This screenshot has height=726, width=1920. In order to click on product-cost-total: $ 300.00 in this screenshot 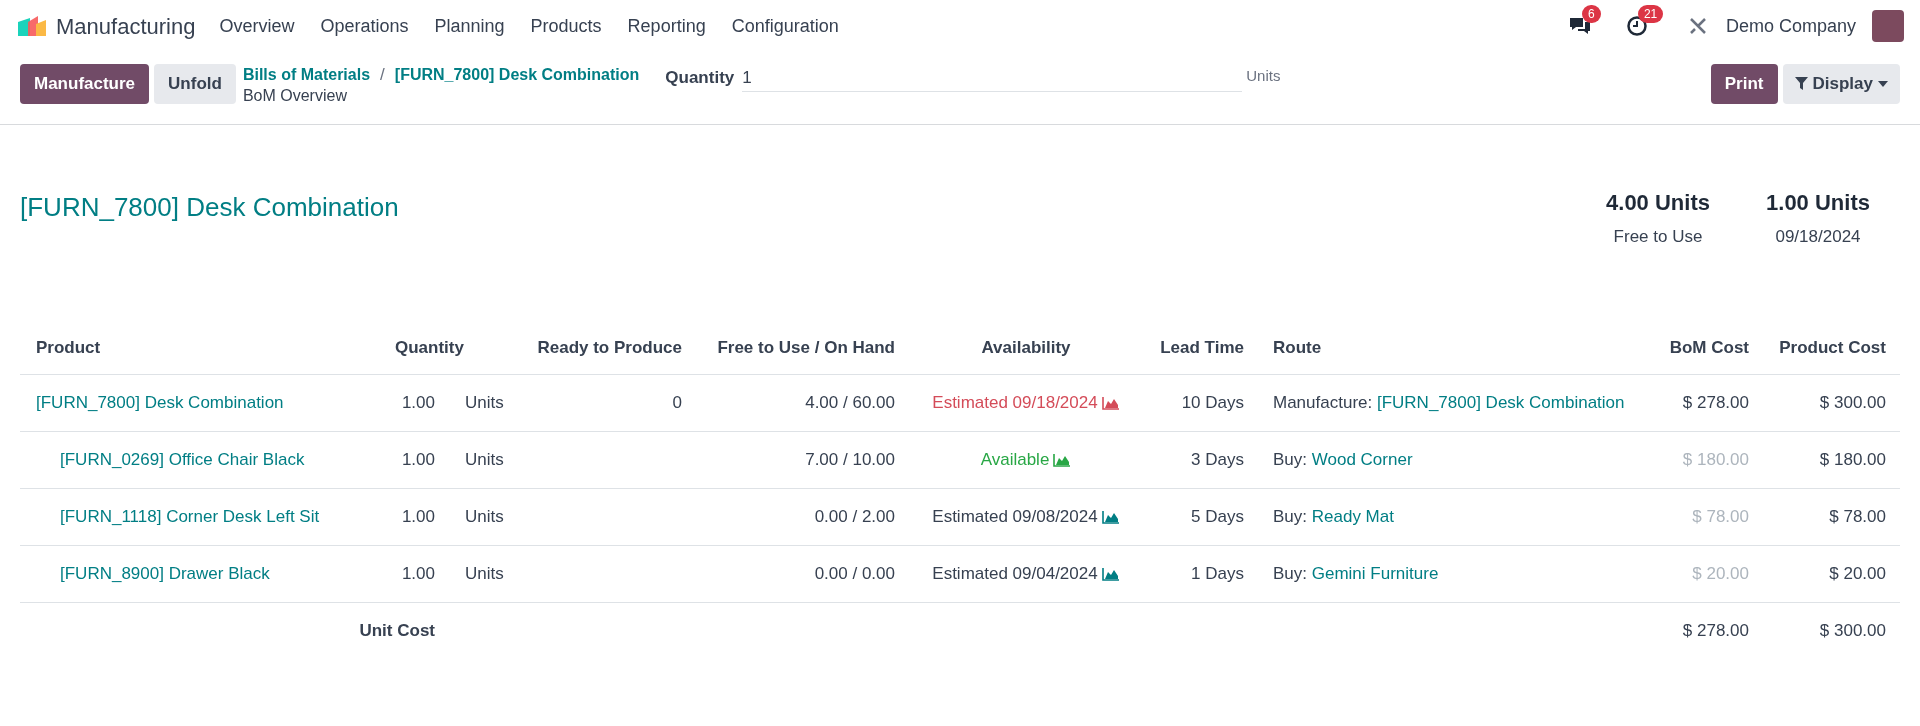, I will do `click(1852, 631)`.